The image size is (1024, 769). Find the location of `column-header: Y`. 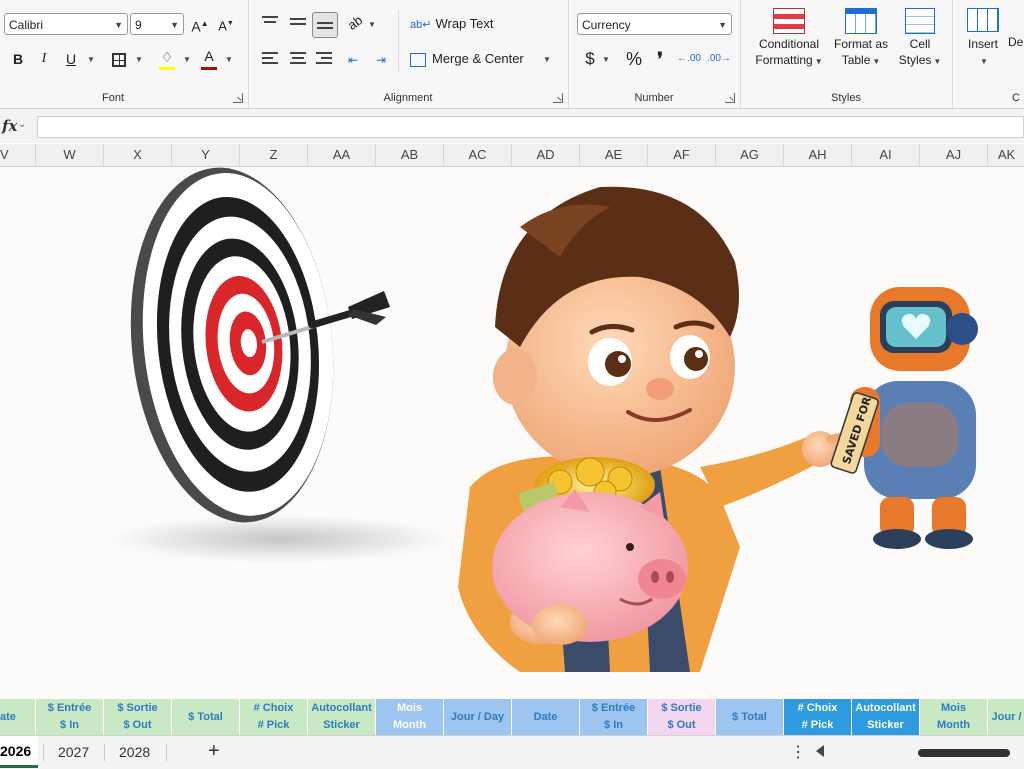

column-header: Y is located at coordinates (206, 155).